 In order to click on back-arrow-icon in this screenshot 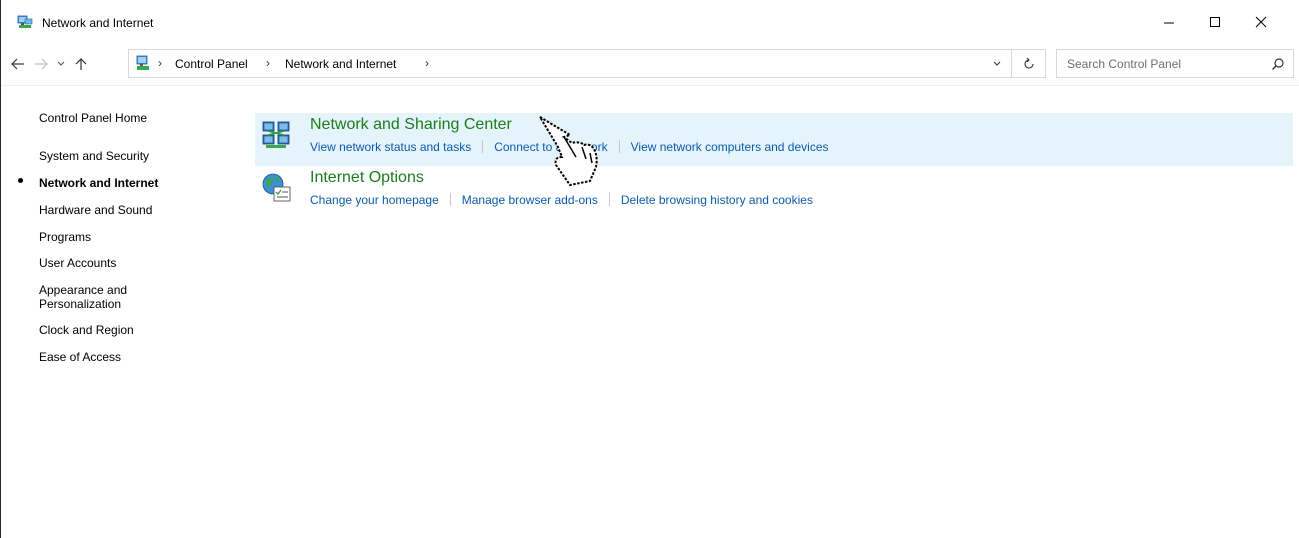, I will do `click(17, 64)`.